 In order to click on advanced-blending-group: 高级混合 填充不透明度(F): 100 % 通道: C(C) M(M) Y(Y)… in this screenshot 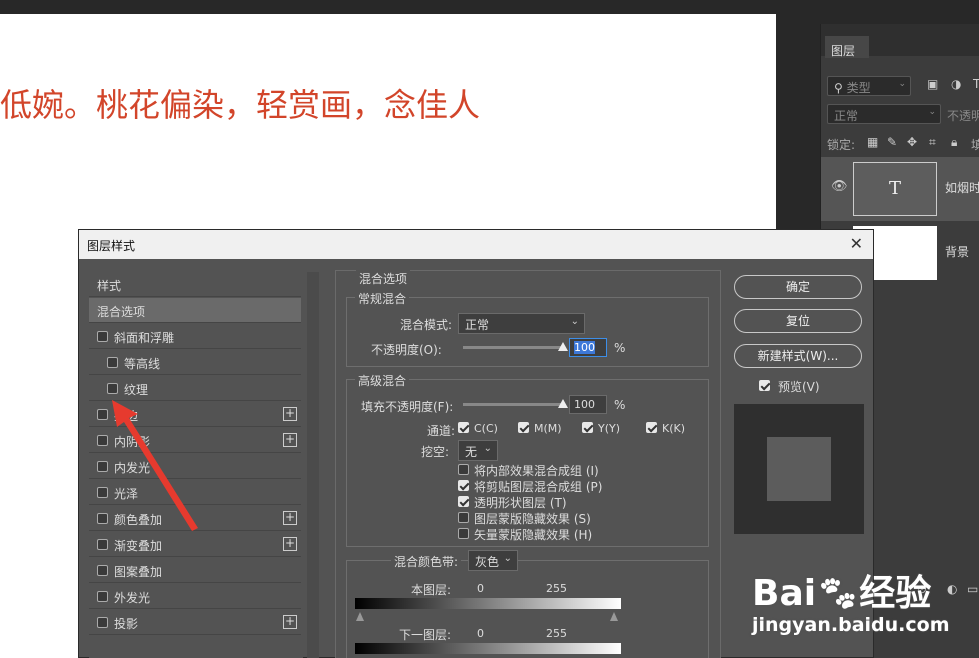, I will do `click(527, 459)`.